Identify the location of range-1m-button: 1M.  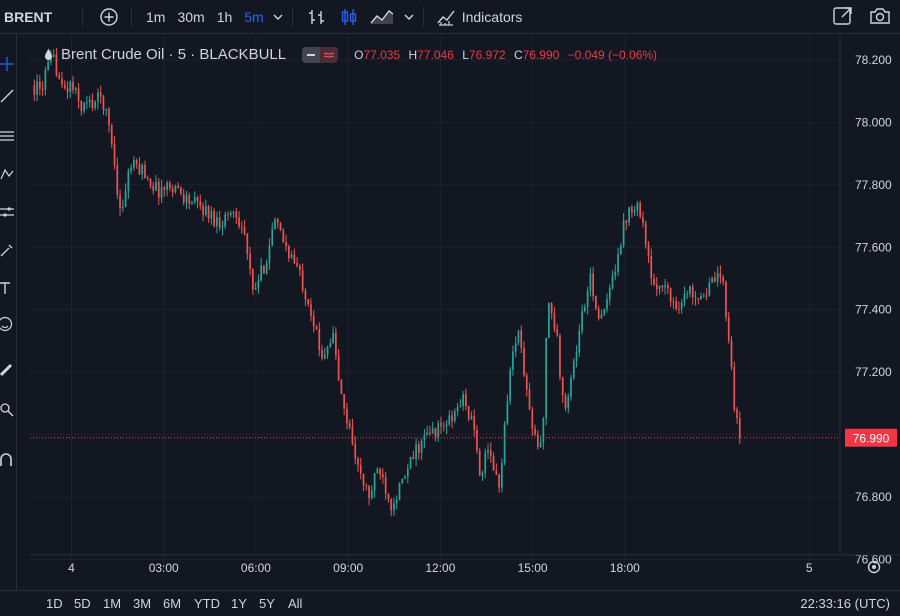
(112, 603).